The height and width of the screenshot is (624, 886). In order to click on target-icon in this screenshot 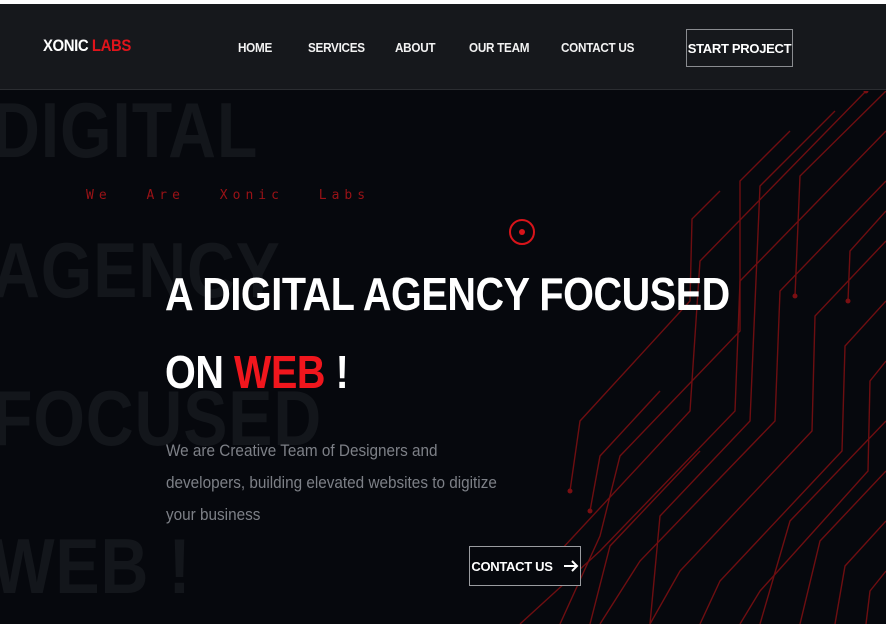, I will do `click(522, 232)`.